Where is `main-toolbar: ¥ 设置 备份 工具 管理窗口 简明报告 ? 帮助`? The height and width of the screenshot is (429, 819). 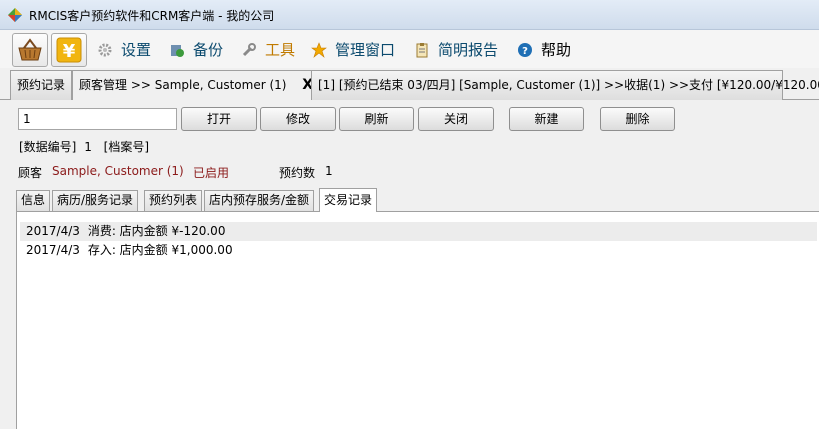
main-toolbar: ¥ 设置 备份 工具 管理窗口 简明报告 ? 帮助 is located at coordinates (409, 49).